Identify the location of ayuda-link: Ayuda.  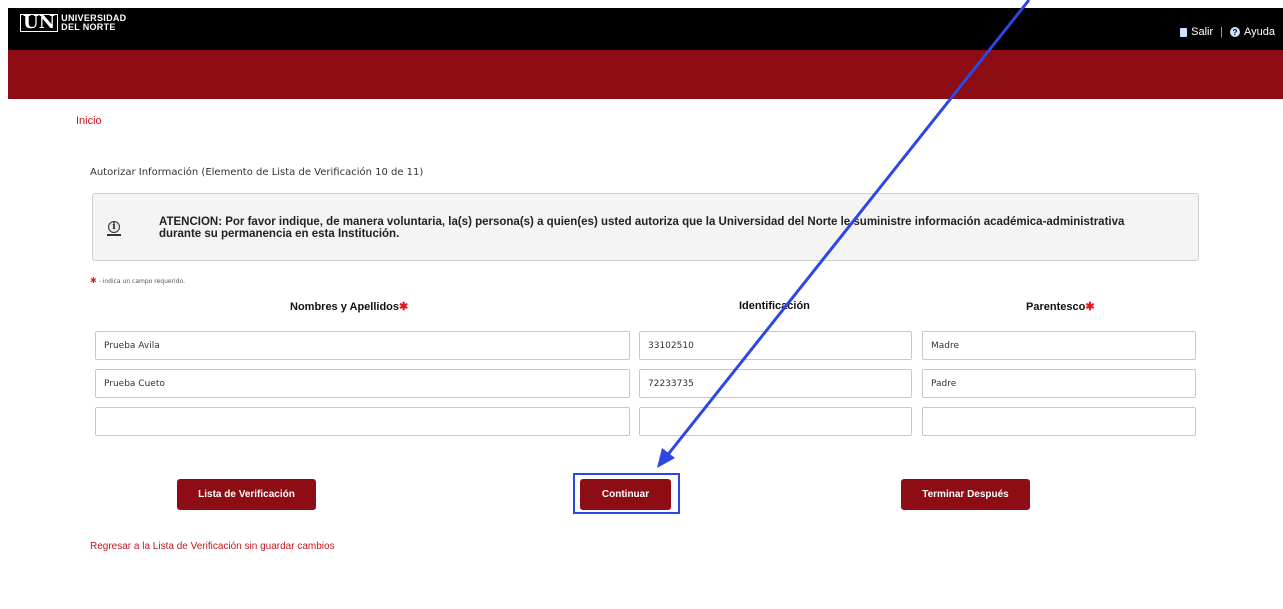
(1259, 32).